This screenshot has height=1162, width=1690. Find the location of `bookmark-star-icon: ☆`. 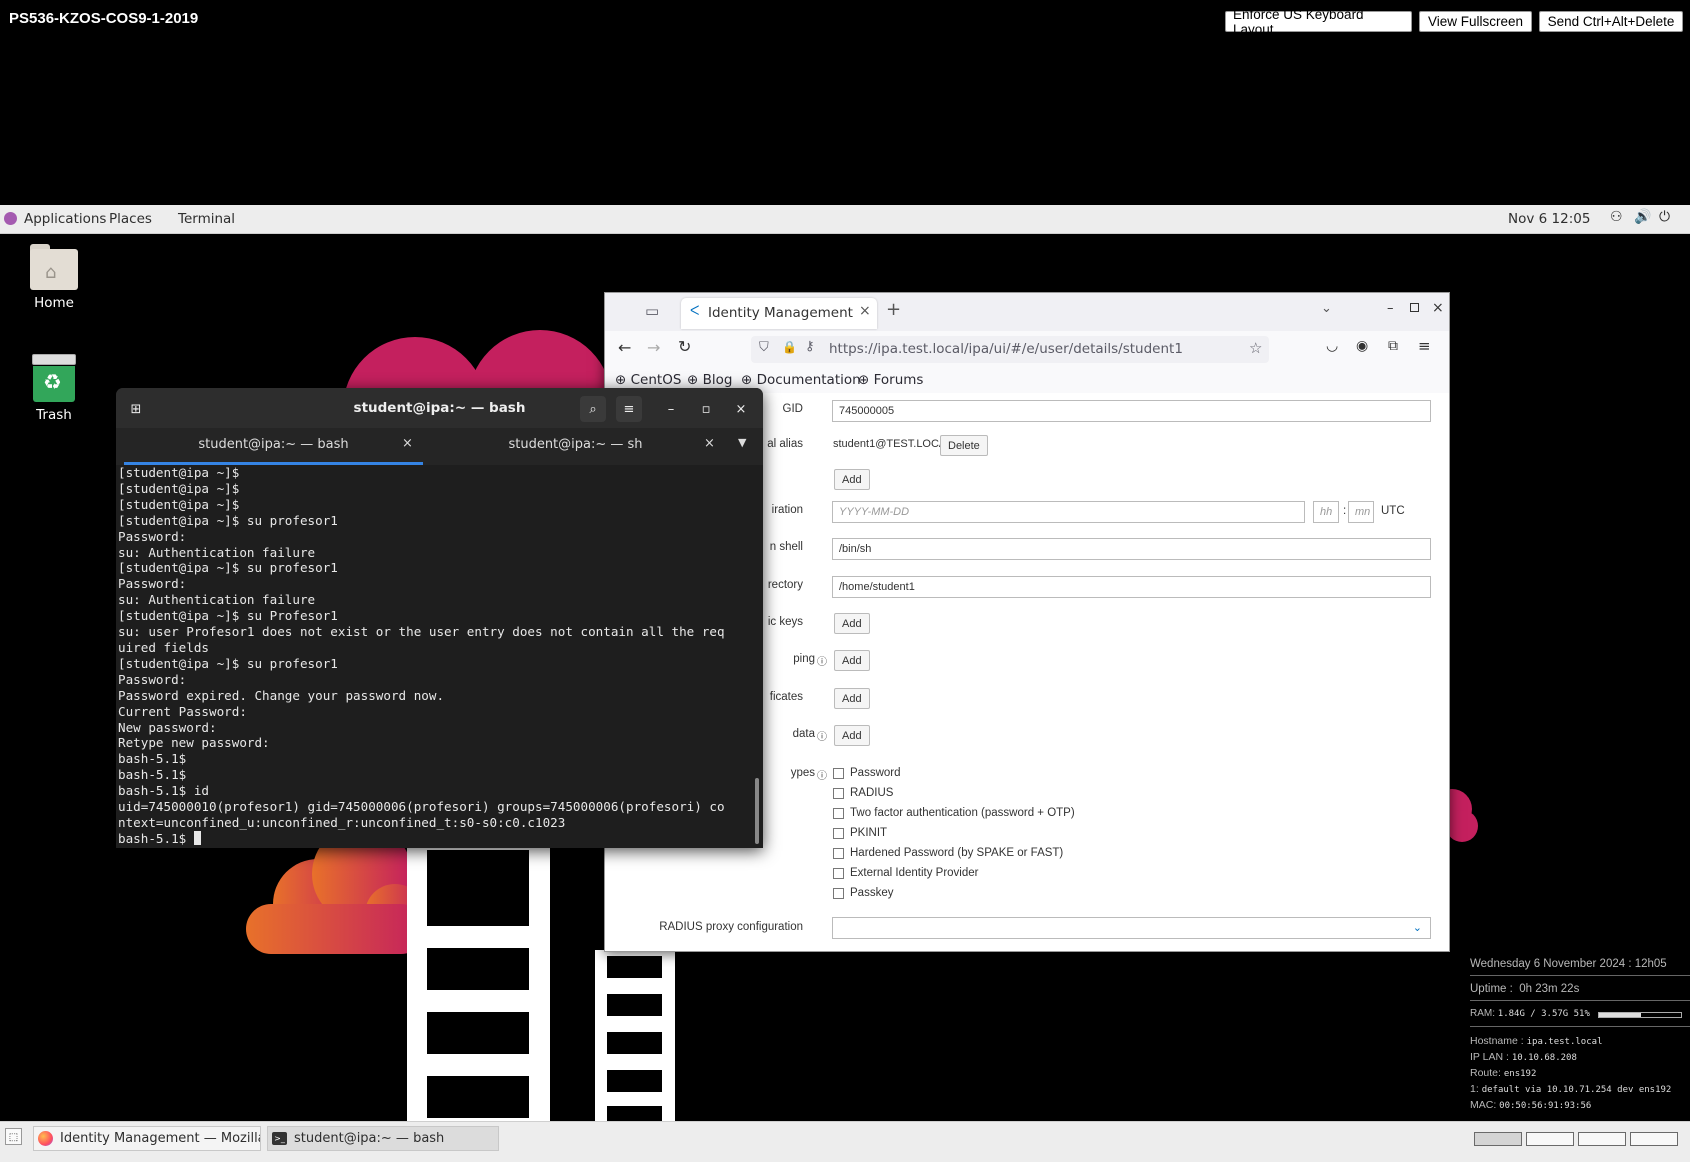

bookmark-star-icon: ☆ is located at coordinates (1255, 348).